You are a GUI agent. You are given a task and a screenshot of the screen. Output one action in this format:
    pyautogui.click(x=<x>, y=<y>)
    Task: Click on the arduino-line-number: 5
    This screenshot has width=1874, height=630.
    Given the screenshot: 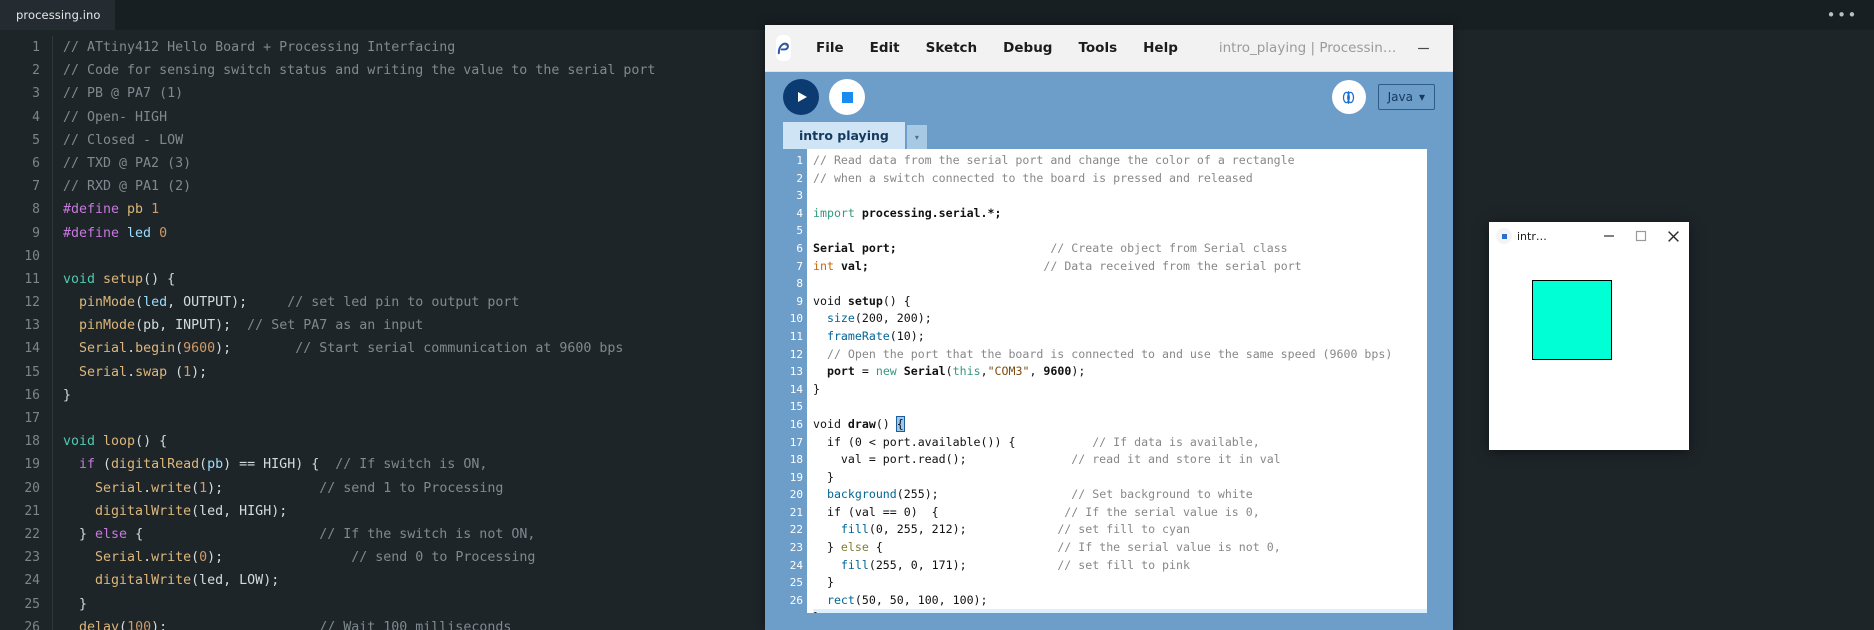 What is the action you would take?
    pyautogui.click(x=36, y=140)
    